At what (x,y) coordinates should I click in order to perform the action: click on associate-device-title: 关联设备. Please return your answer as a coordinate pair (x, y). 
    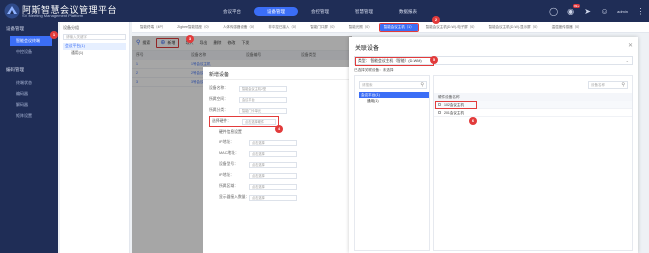
    Looking at the image, I should click on (367, 49).